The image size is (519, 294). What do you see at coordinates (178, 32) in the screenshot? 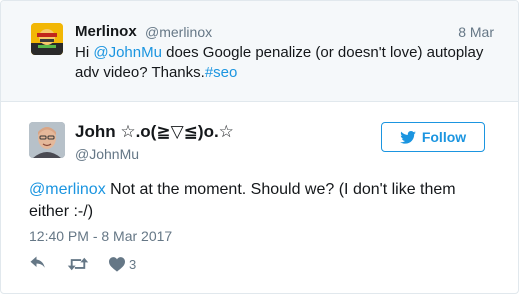
I see `parent-author-handle: @merlinox` at bounding box center [178, 32].